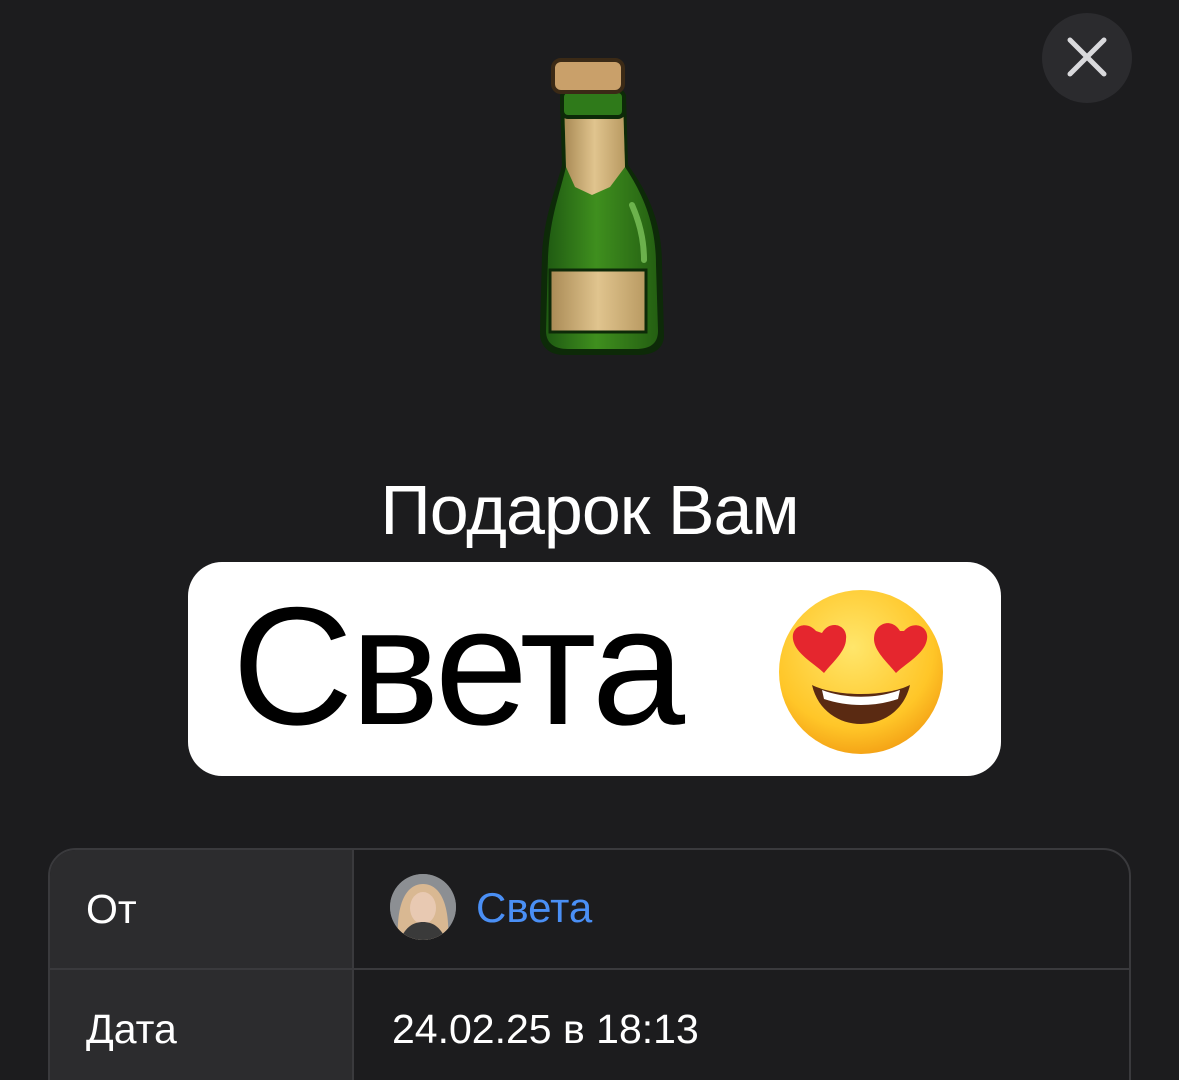  Describe the element at coordinates (741, 909) in the screenshot. I see `value-cell: Света` at that location.